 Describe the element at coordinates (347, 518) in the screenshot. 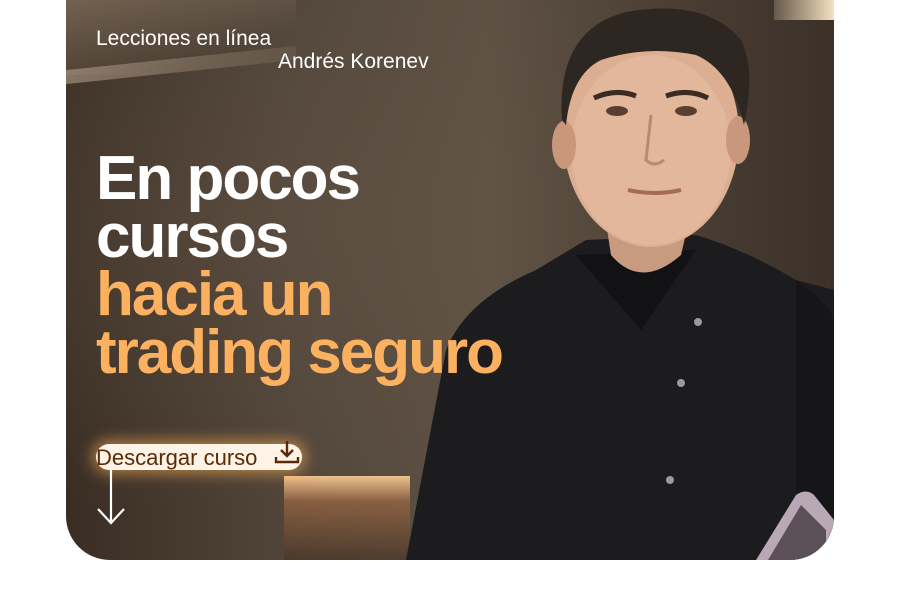

I see `lamp-glow` at that location.